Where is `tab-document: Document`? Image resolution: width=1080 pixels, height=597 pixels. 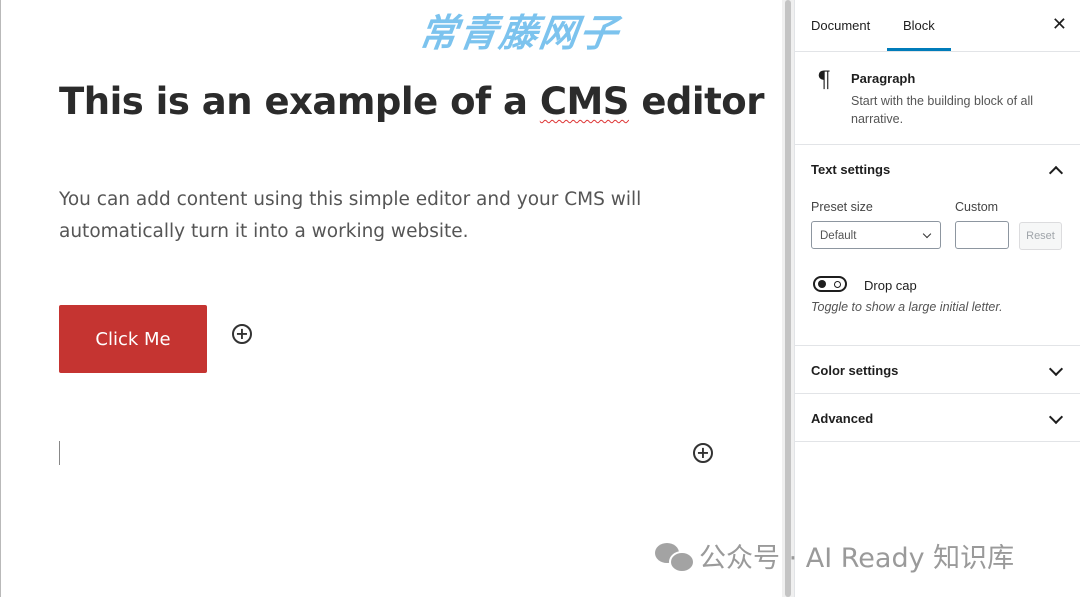 tab-document: Document is located at coordinates (840, 25).